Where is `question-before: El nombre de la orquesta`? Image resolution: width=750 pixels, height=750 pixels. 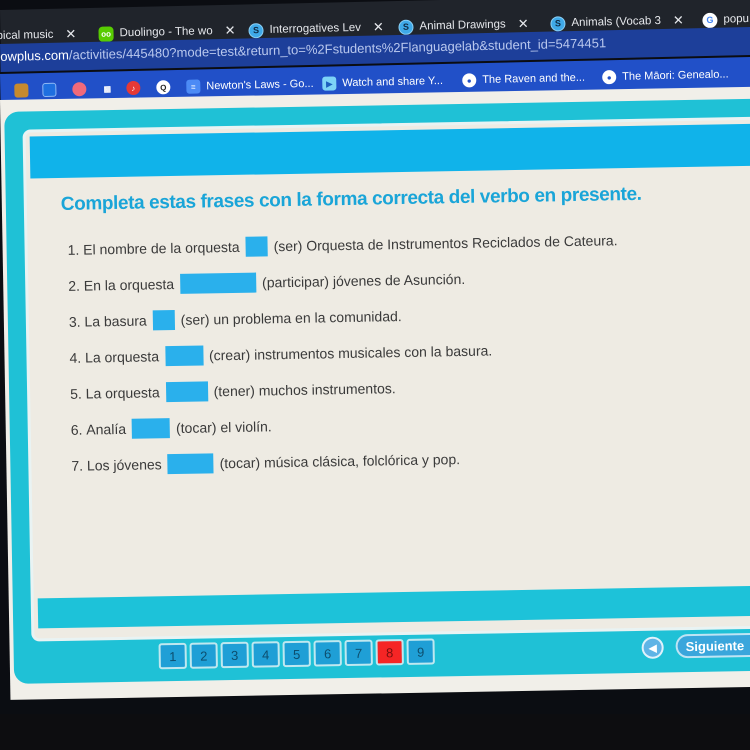 question-before: El nombre de la orquesta is located at coordinates (161, 248).